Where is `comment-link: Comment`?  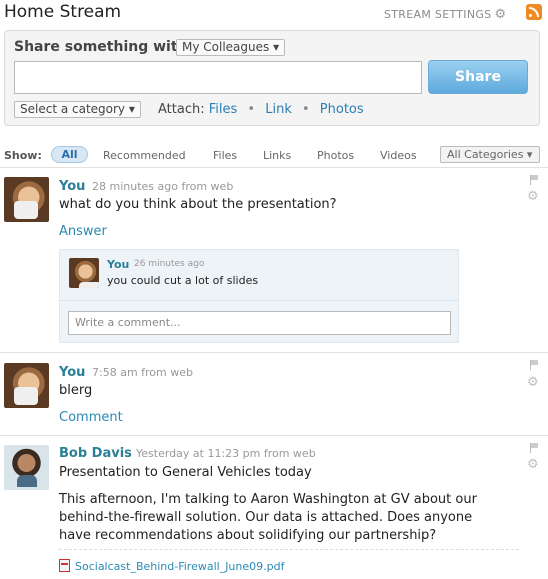
comment-link: Comment is located at coordinates (91, 417).